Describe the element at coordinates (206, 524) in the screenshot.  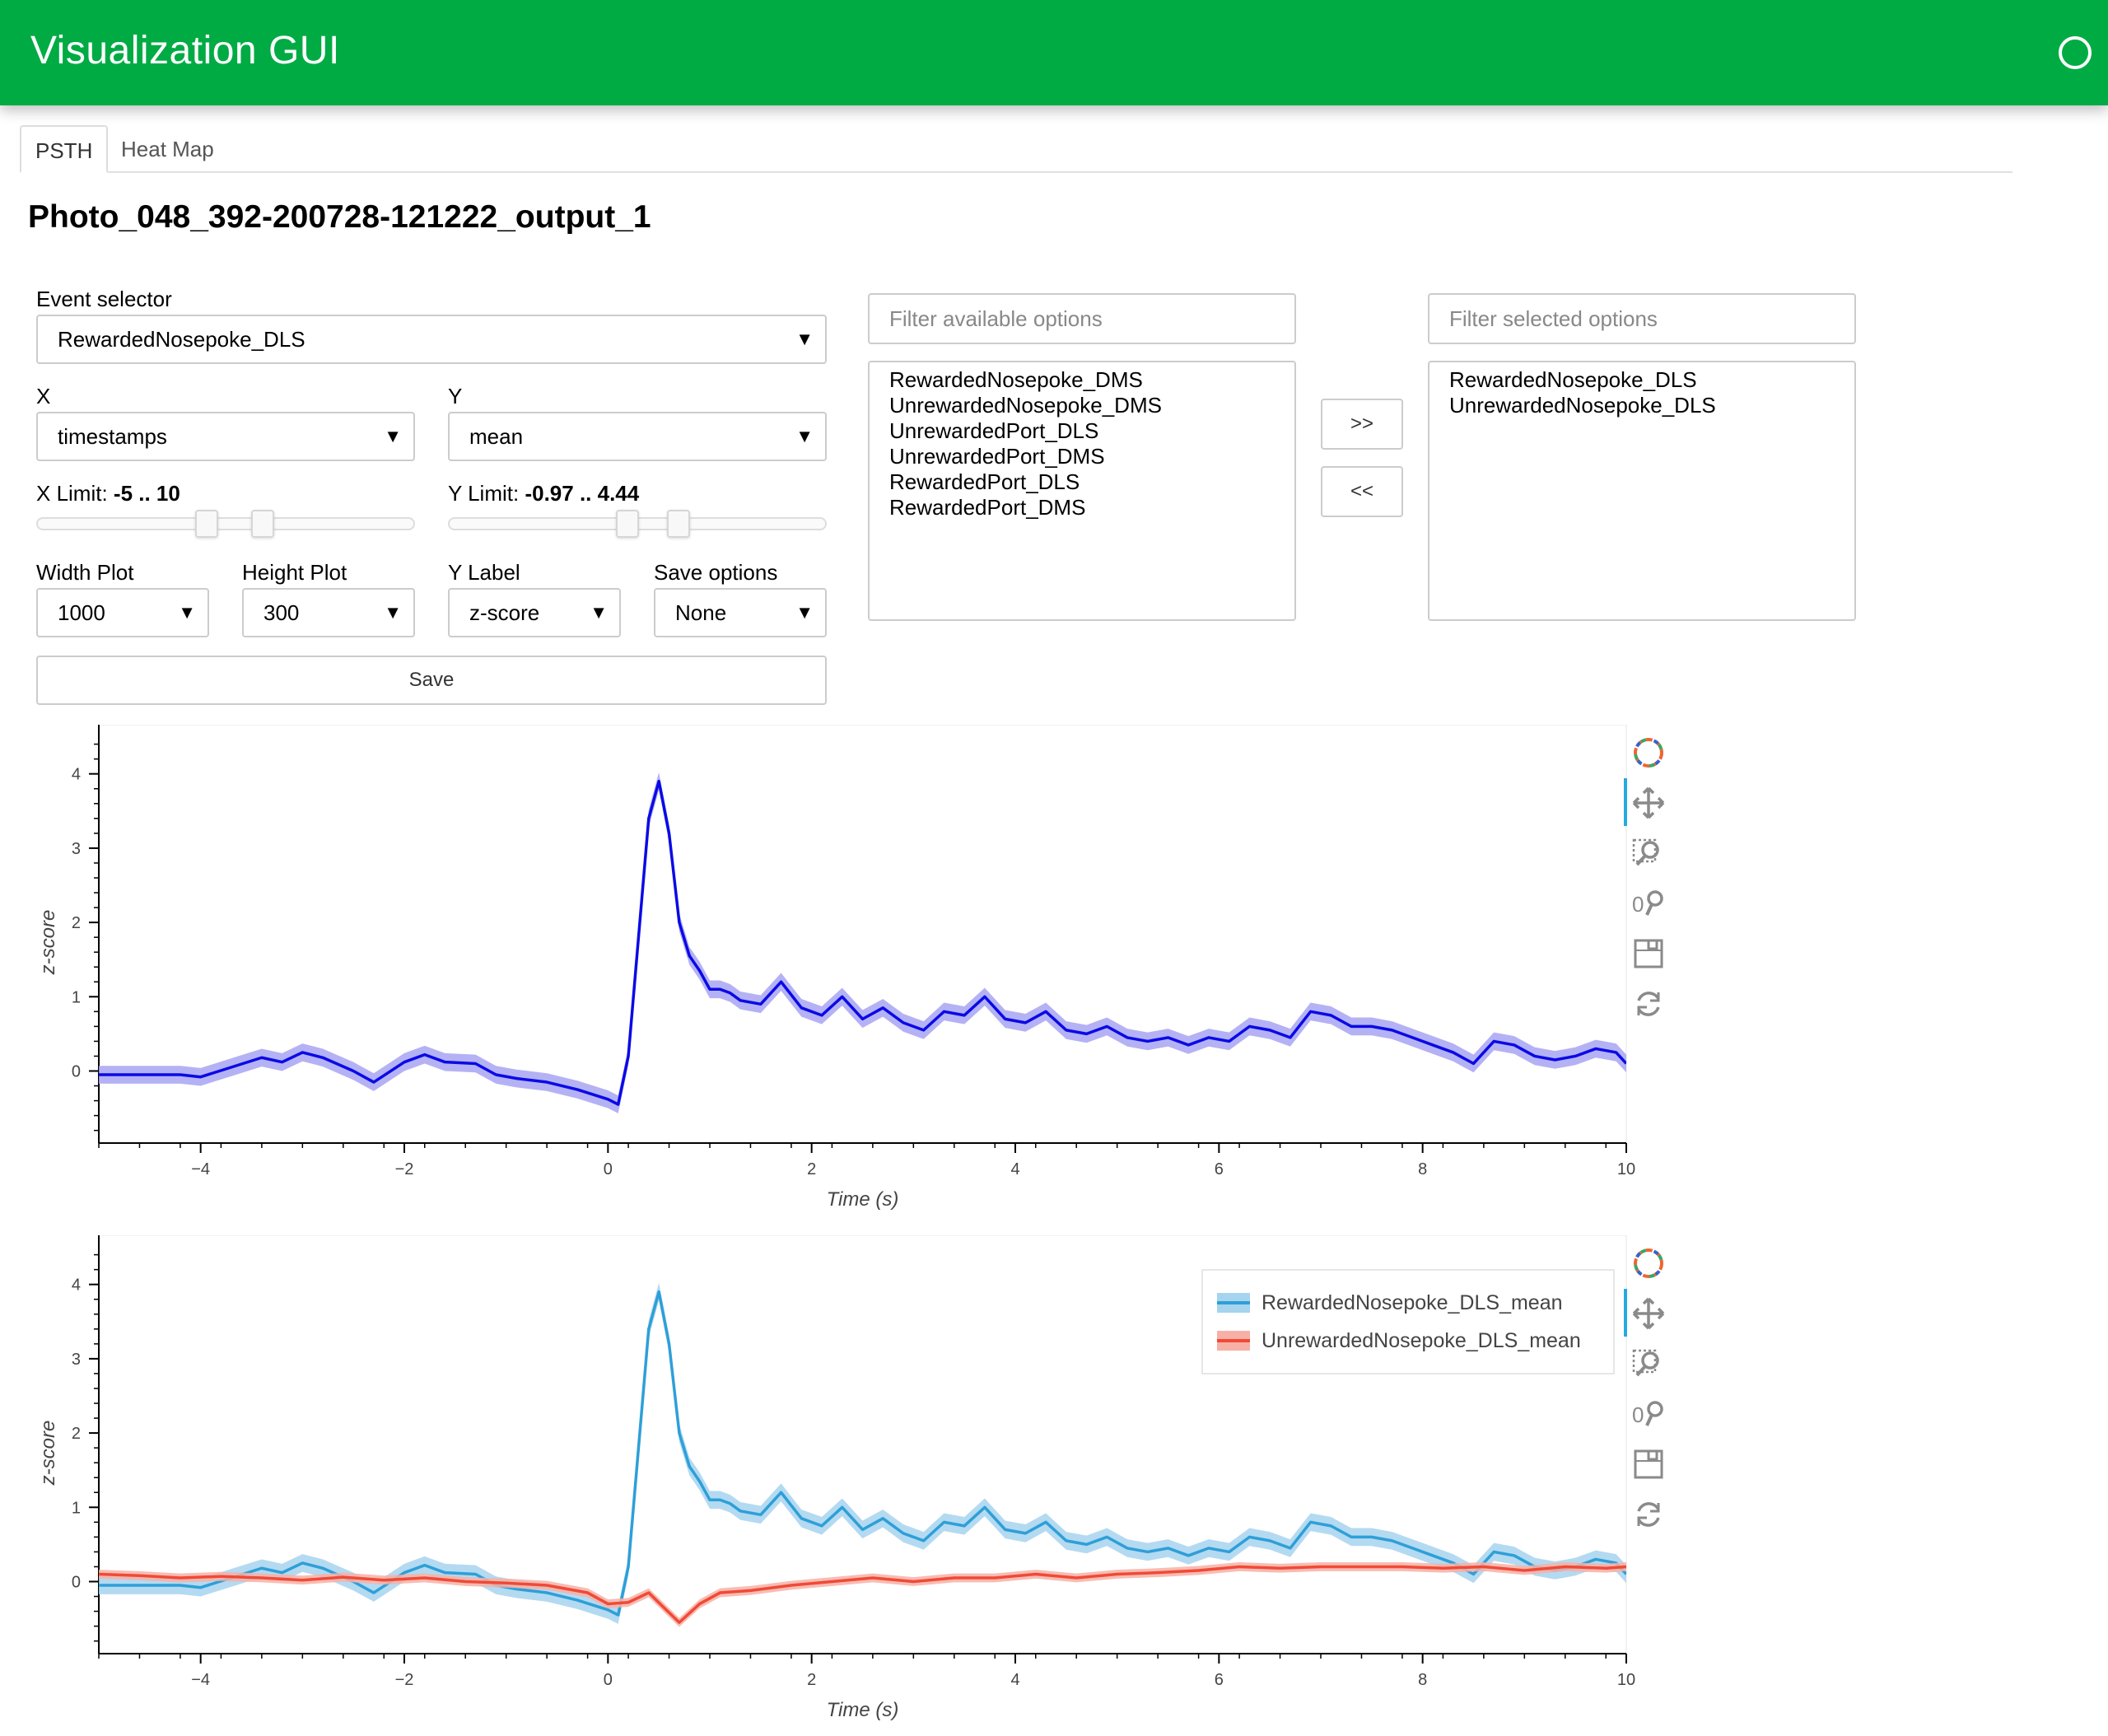
I see `x-limit-slider-start-handle` at that location.